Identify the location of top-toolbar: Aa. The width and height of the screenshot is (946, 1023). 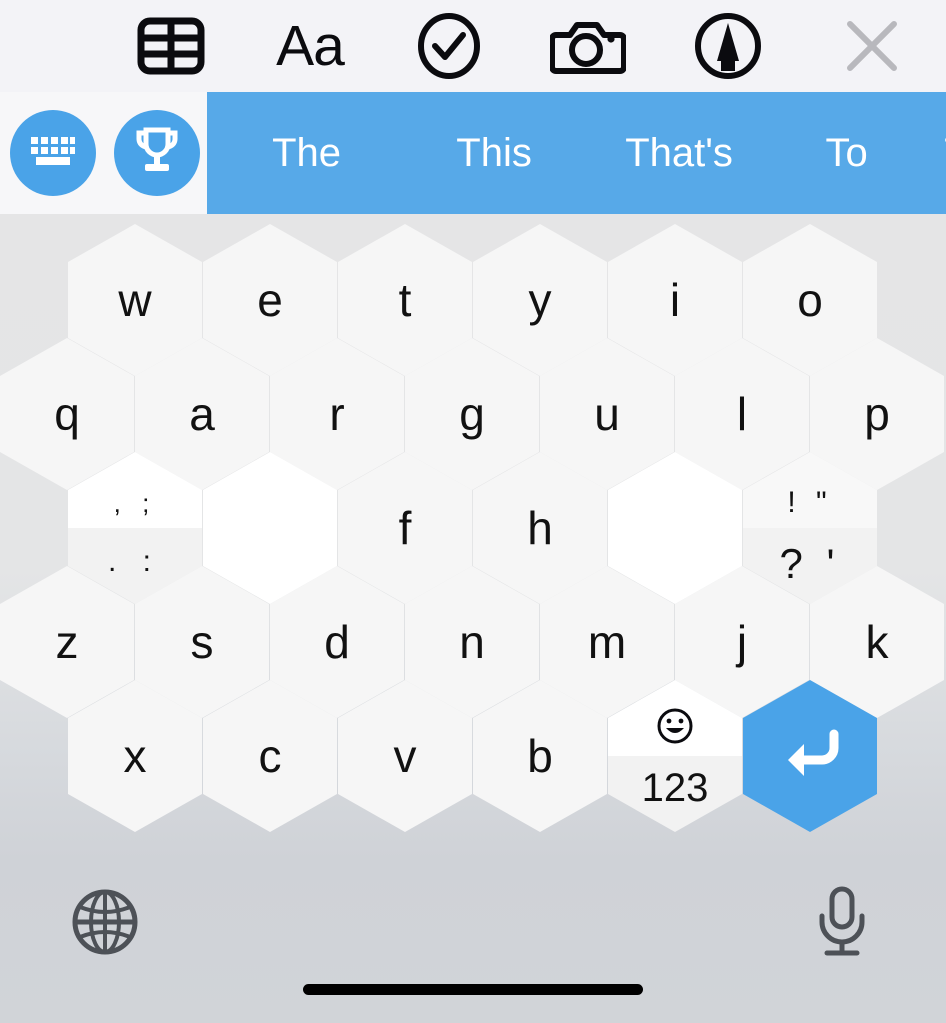
(473, 46).